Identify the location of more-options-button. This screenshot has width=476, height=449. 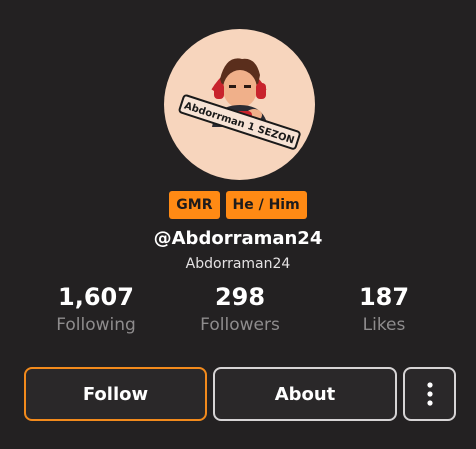
(429, 394).